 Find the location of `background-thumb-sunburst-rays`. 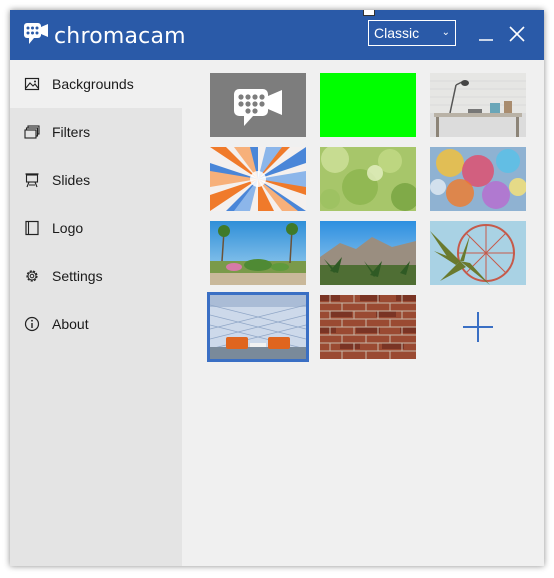

background-thumb-sunburst-rays is located at coordinates (258, 179).